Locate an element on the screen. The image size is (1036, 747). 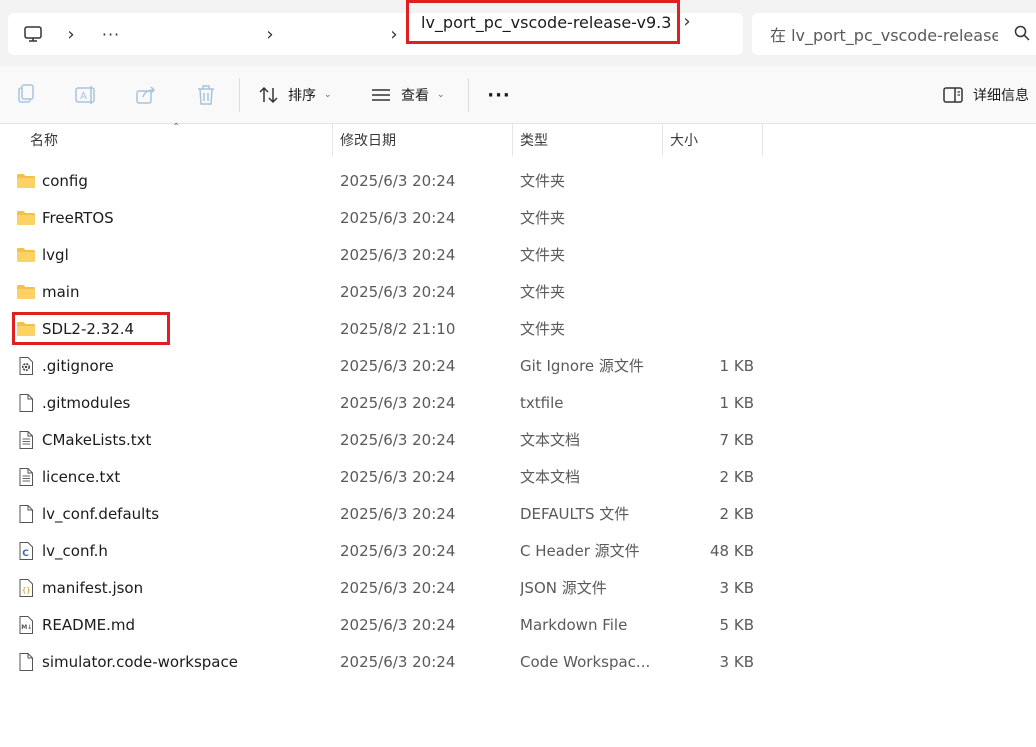
search-input: 在 lv_port_pc_vscode-release is located at coordinates (894, 34).